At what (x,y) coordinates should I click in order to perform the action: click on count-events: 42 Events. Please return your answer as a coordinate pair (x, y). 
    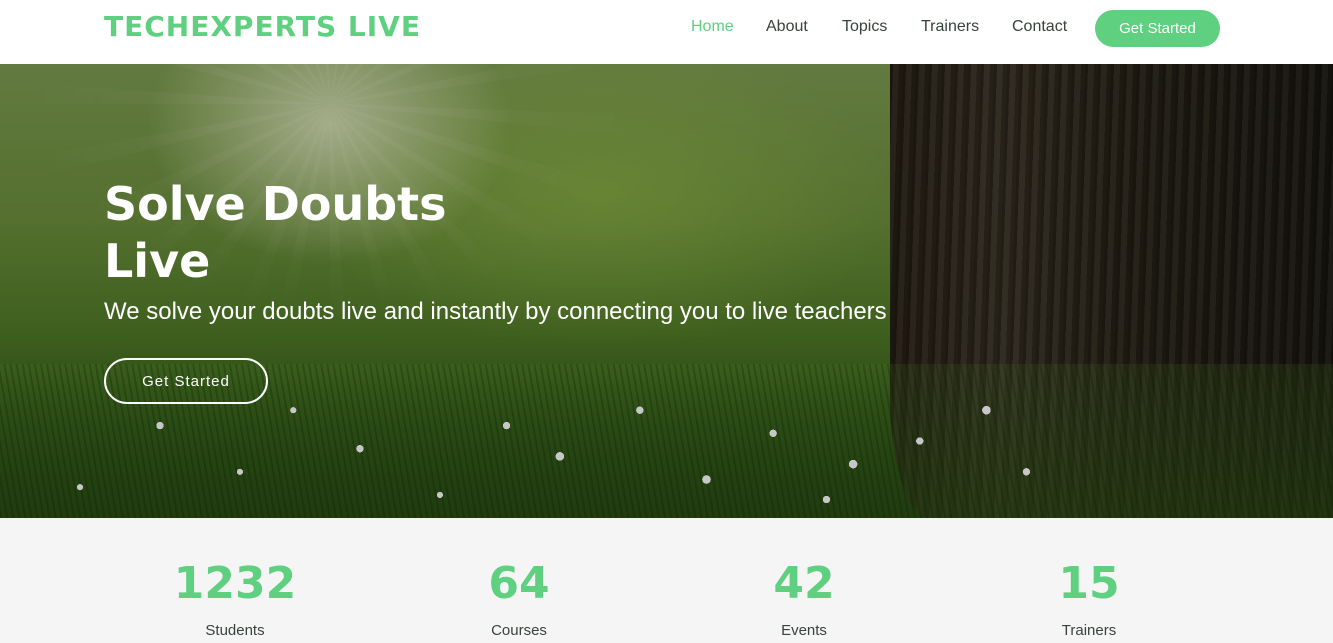
    Looking at the image, I should click on (804, 598).